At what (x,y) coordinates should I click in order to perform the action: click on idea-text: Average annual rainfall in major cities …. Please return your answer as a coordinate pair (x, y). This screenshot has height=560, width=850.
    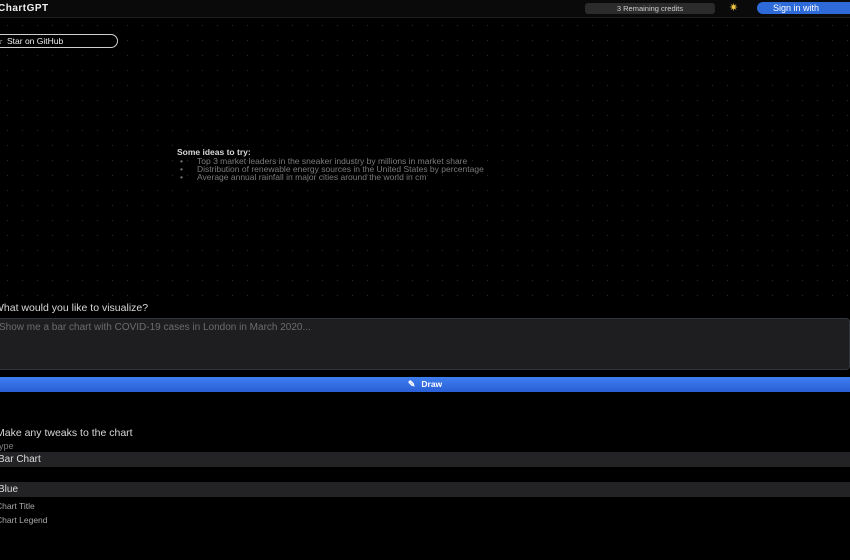
    Looking at the image, I should click on (312, 177).